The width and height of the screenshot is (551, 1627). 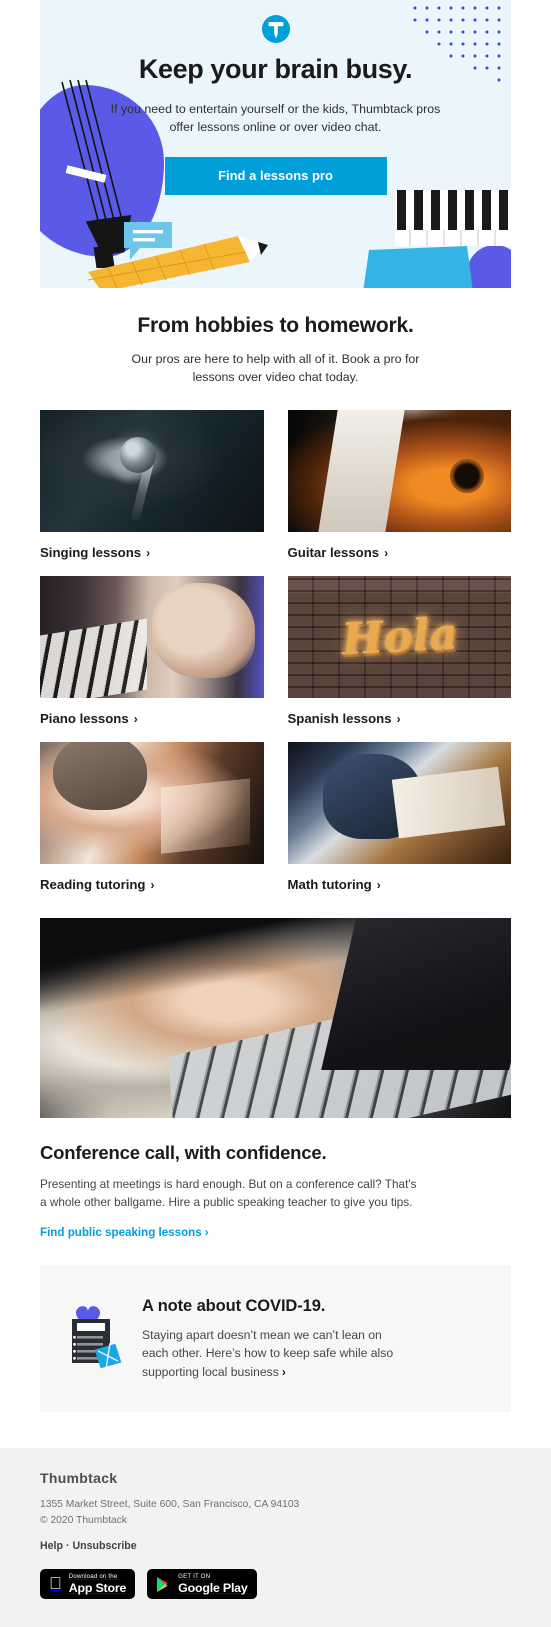 I want to click on app-store-badge-big: App Store, so click(x=91, y=1588).